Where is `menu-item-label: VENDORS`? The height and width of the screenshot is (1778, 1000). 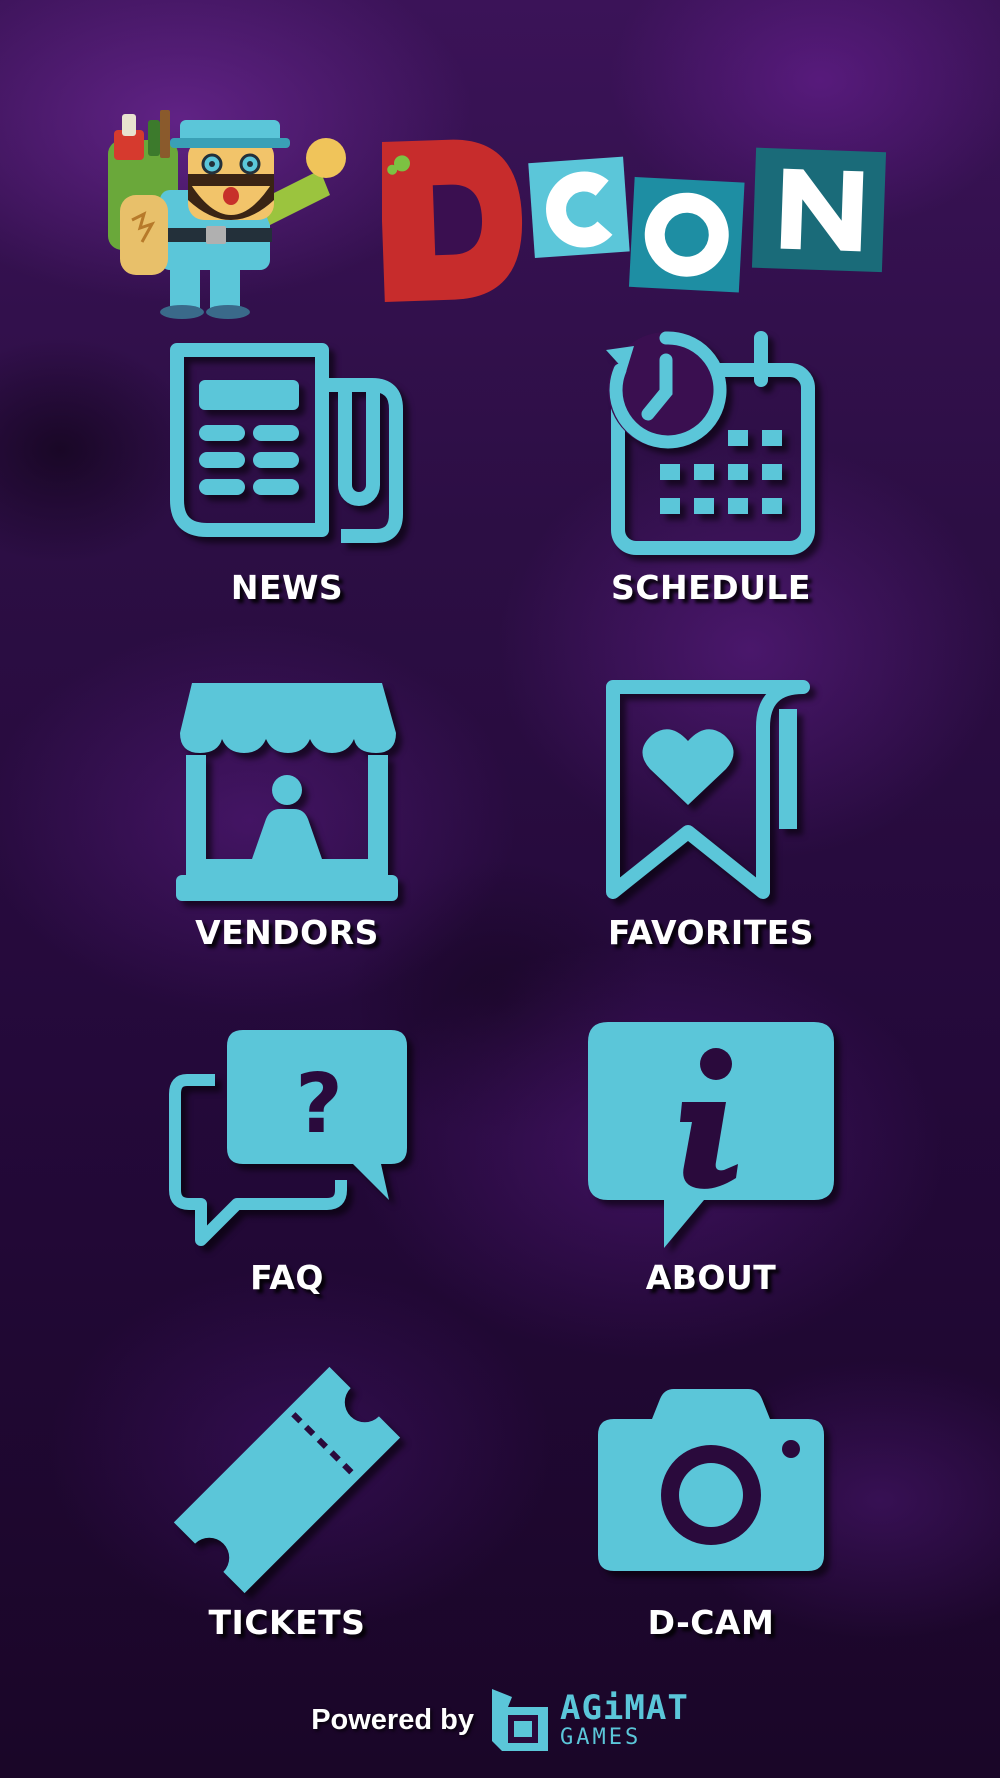
menu-item-label: VENDORS is located at coordinates (287, 932).